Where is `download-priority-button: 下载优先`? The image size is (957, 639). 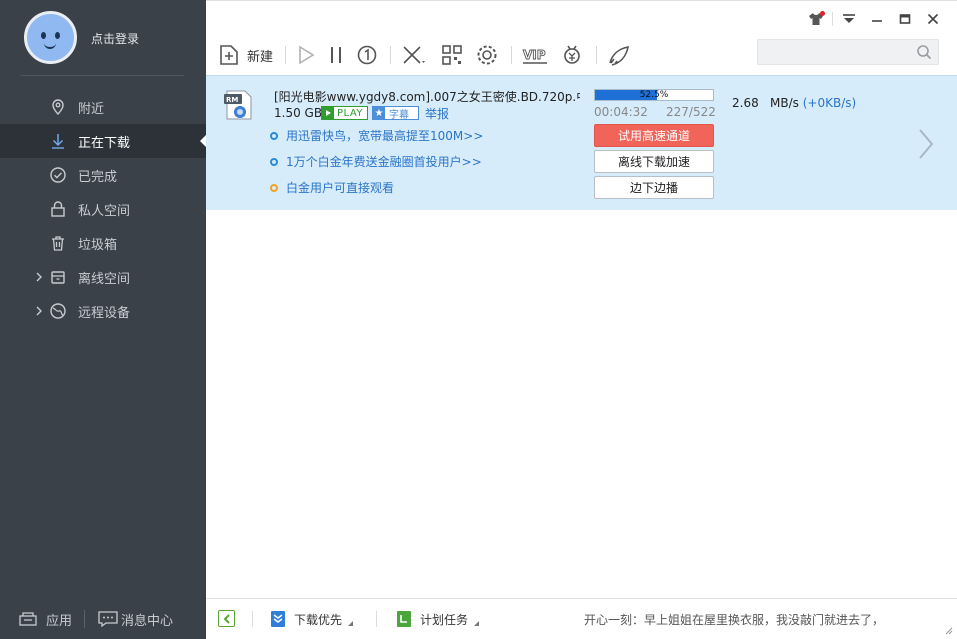 download-priority-button: 下载优先 is located at coordinates (312, 619).